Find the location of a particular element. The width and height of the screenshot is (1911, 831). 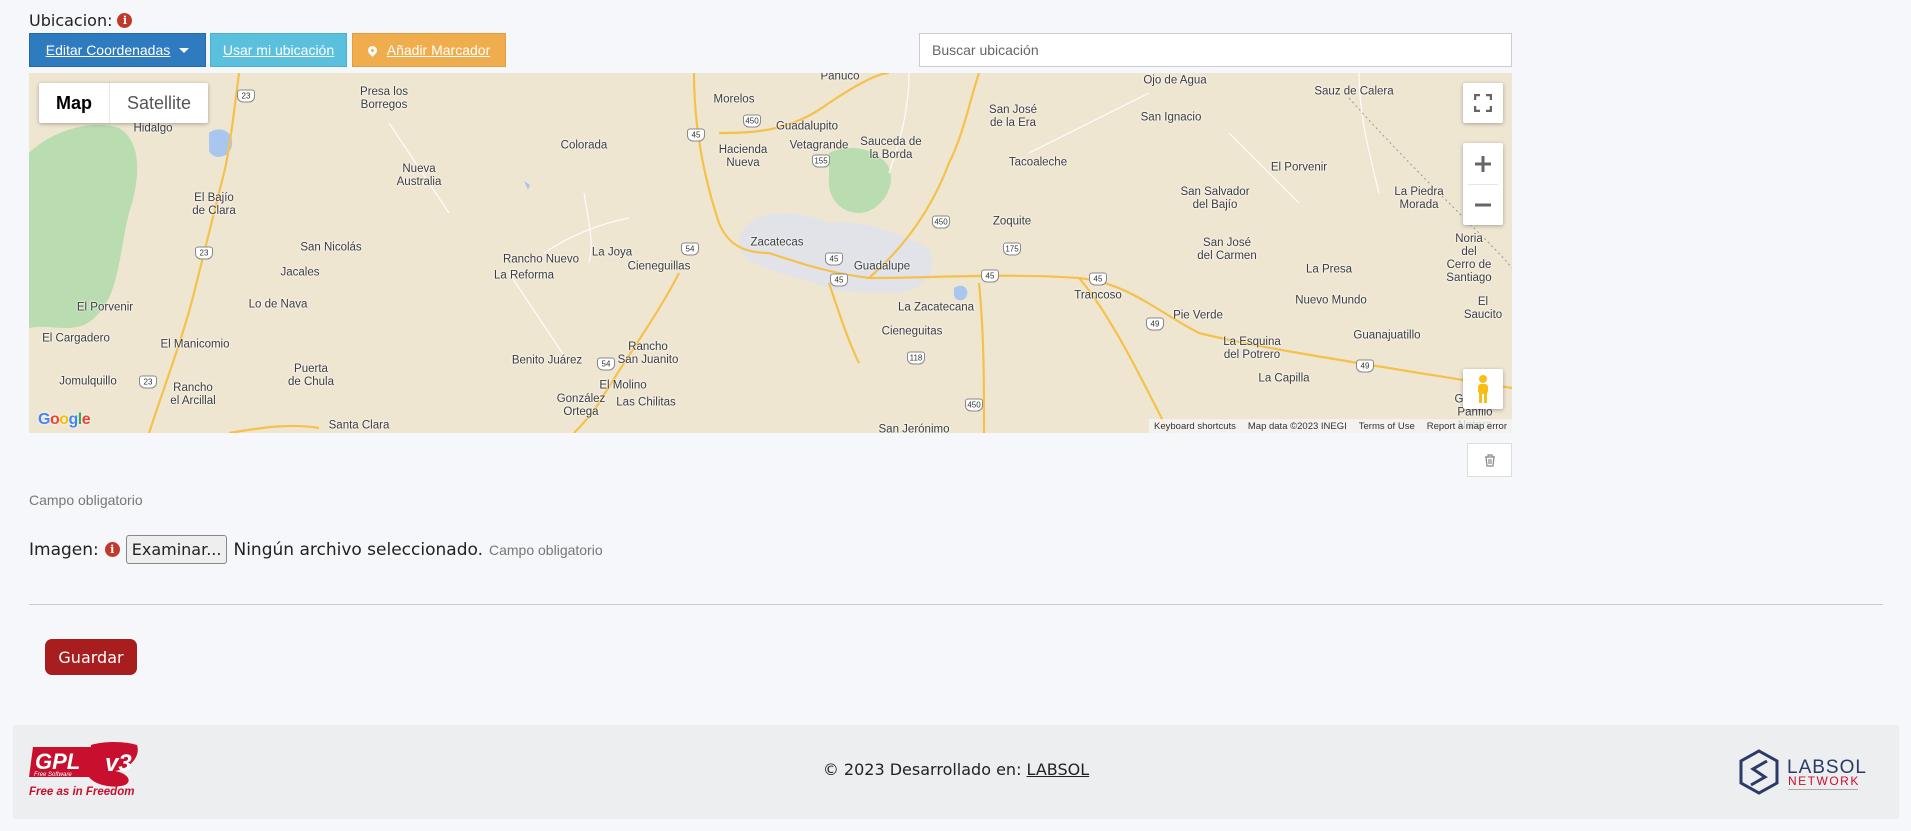

map-place-label: Noria del Cerro de Santiago is located at coordinates (1469, 258).